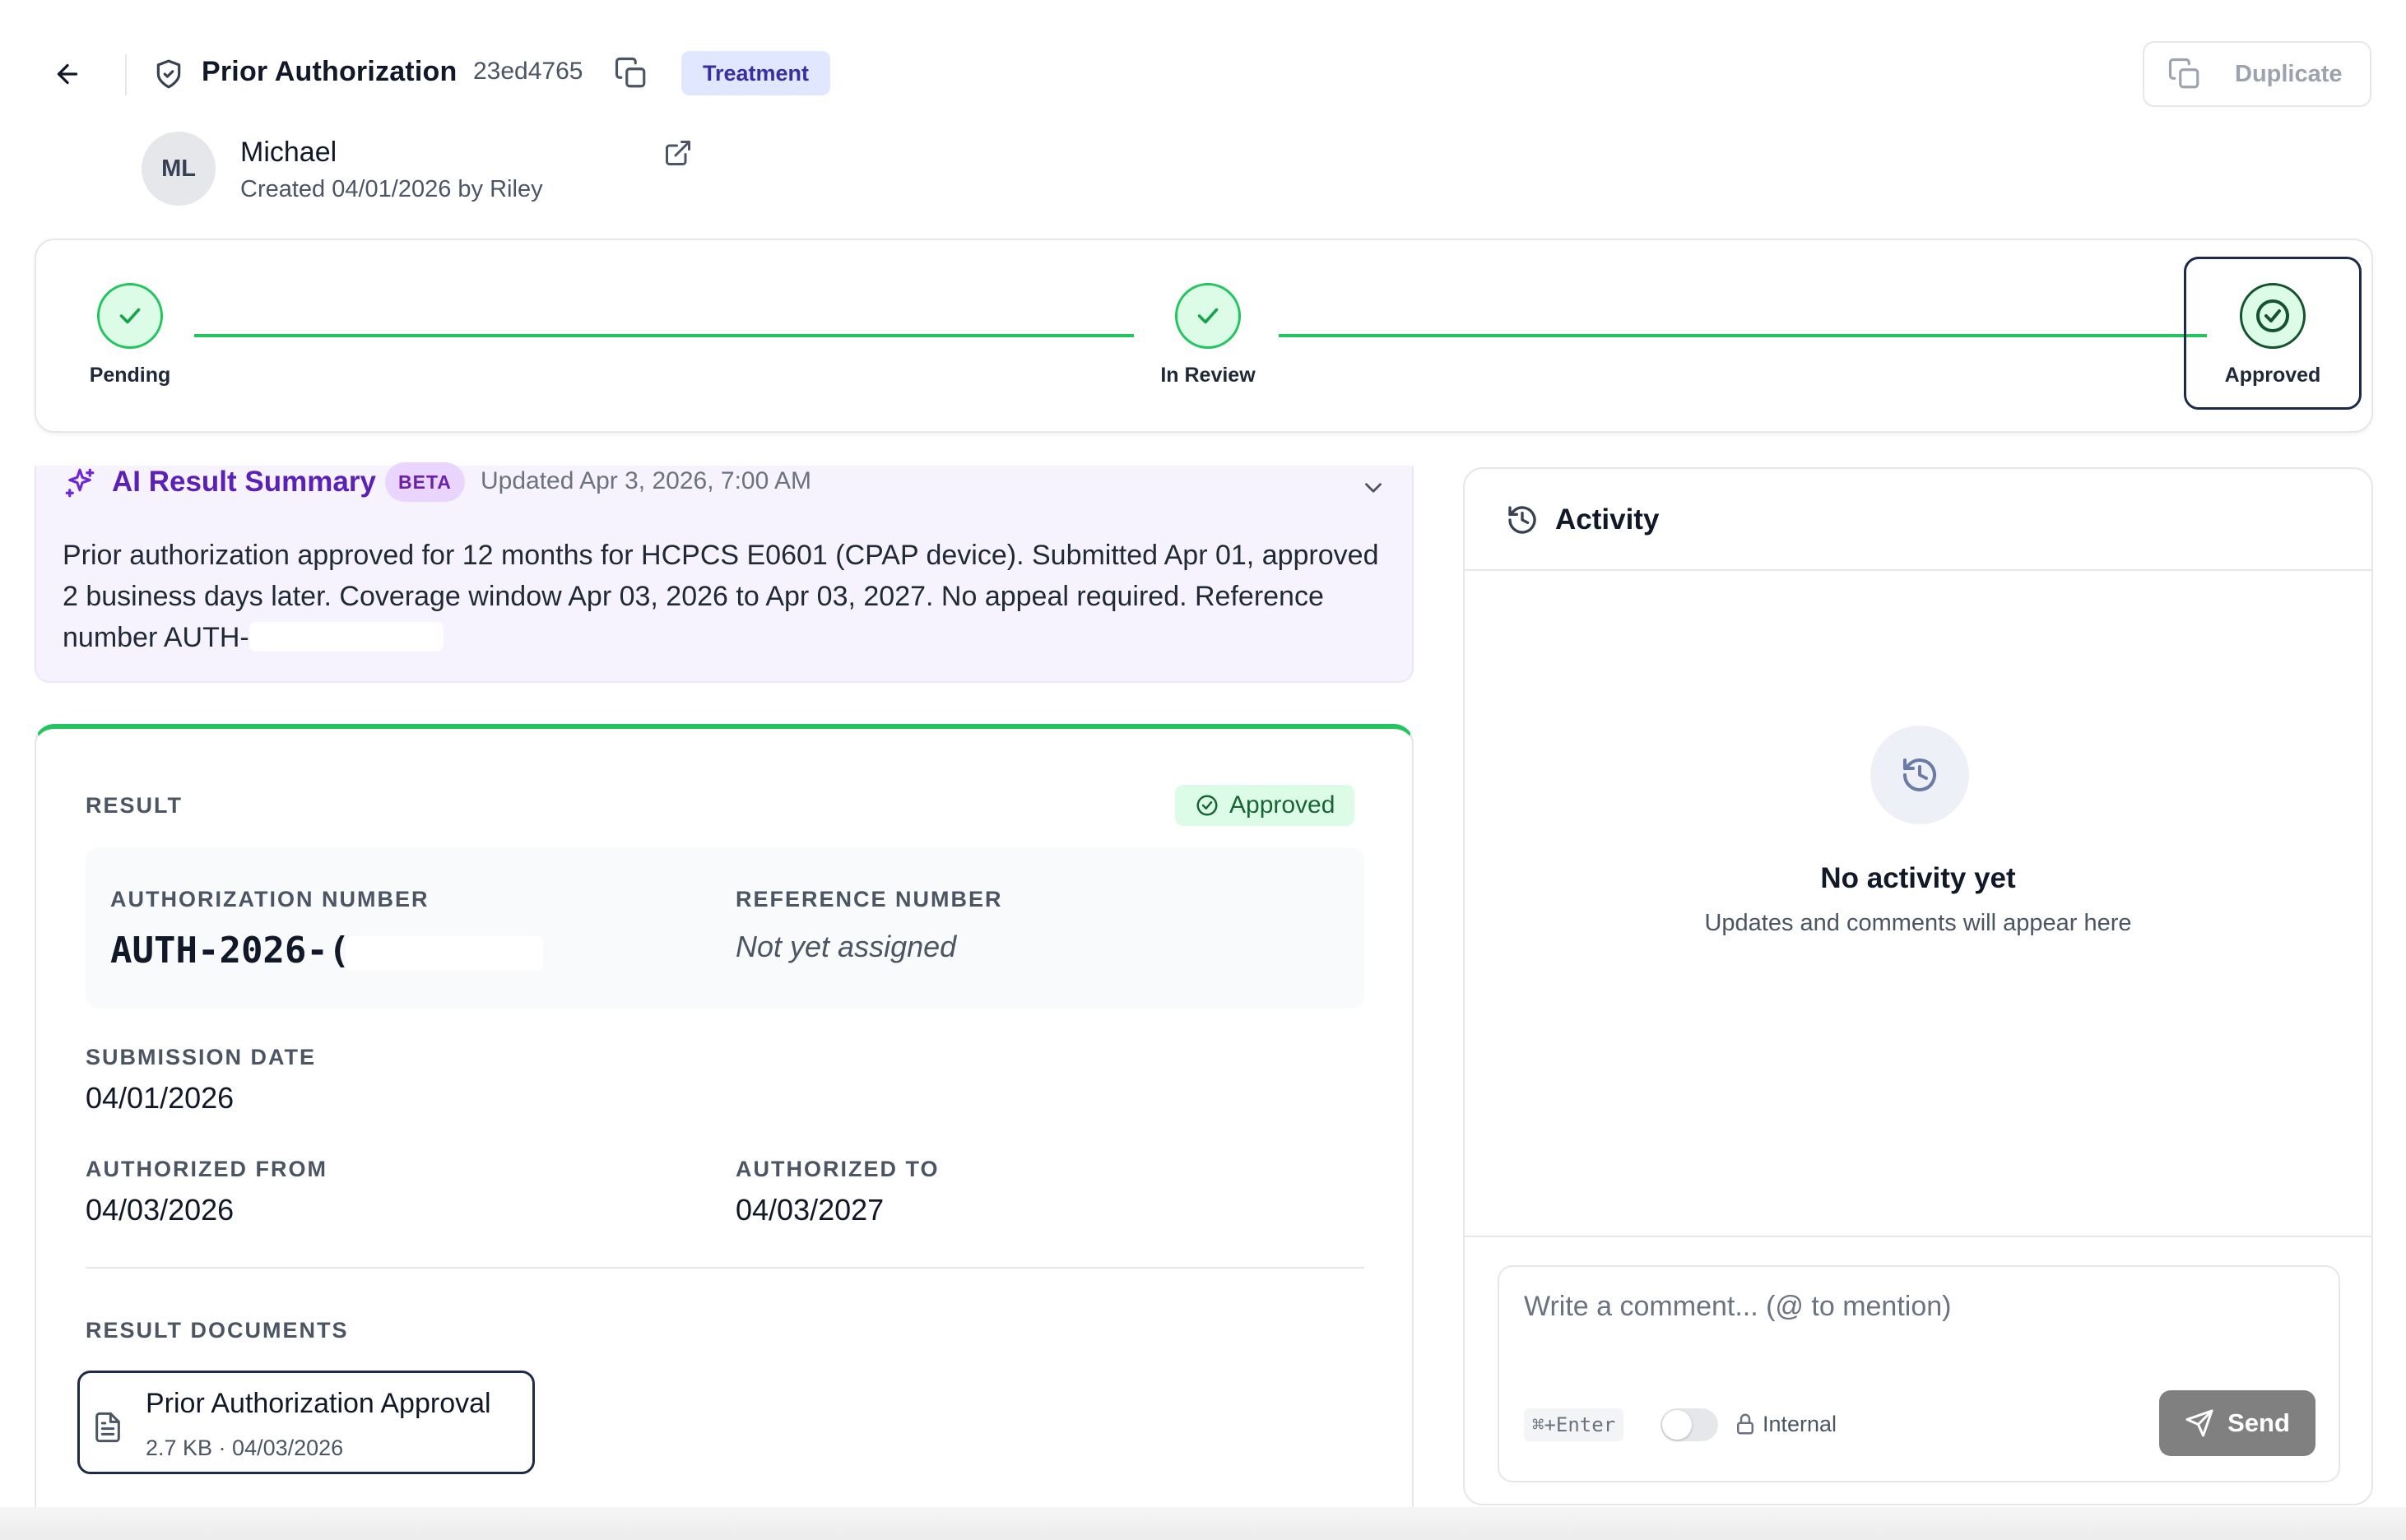 Image resolution: width=2406 pixels, height=1540 pixels. Describe the element at coordinates (330, 71) in the screenshot. I see `page-title: Prior Authorization` at that location.